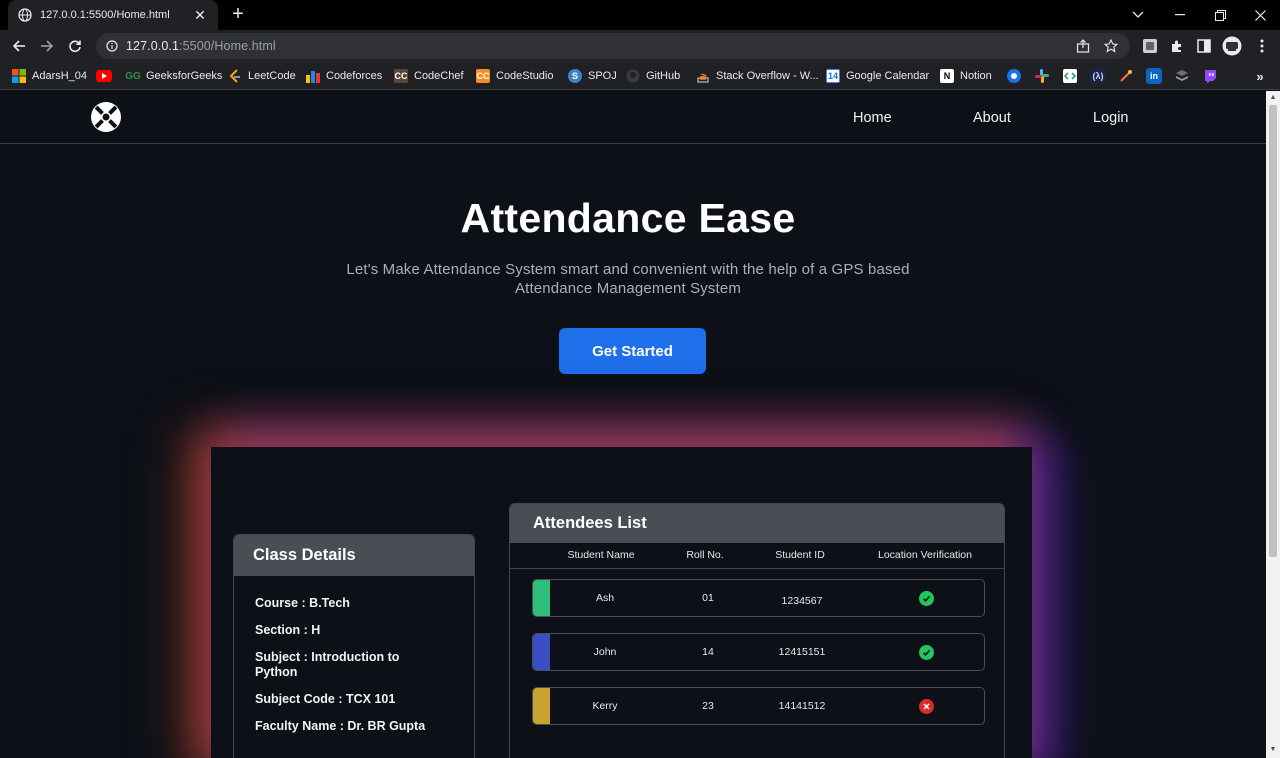 The image size is (1280, 758). What do you see at coordinates (238, 14) in the screenshot?
I see `new-tab-icon: +` at bounding box center [238, 14].